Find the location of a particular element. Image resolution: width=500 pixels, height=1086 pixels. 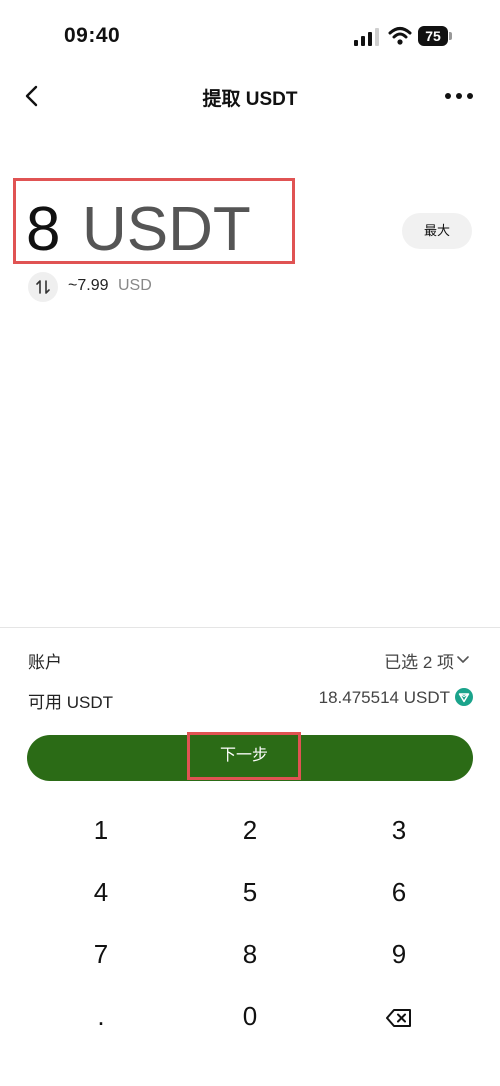

swap-vertical-icon is located at coordinates (43, 287).